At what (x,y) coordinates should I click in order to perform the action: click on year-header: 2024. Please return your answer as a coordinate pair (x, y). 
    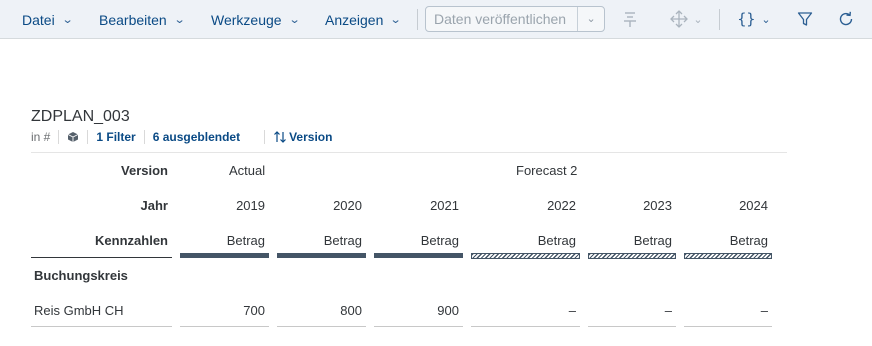
    Looking at the image, I should click on (753, 205).